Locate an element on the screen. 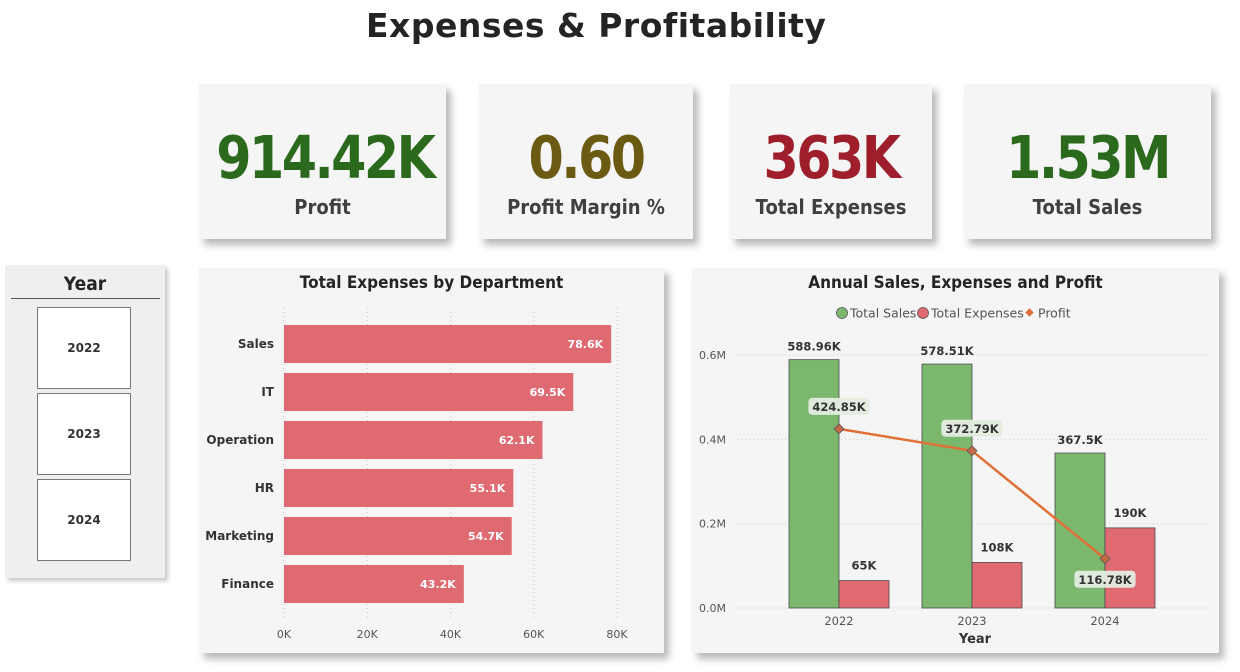  kpi-label-total-expenses: Total Expenses is located at coordinates (831, 207).